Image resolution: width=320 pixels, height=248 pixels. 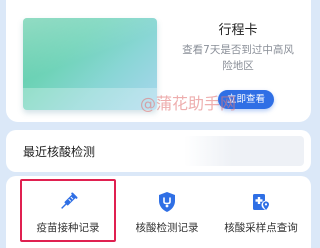 I want to click on test-record-label: 核酸检测记录, so click(x=167, y=228).